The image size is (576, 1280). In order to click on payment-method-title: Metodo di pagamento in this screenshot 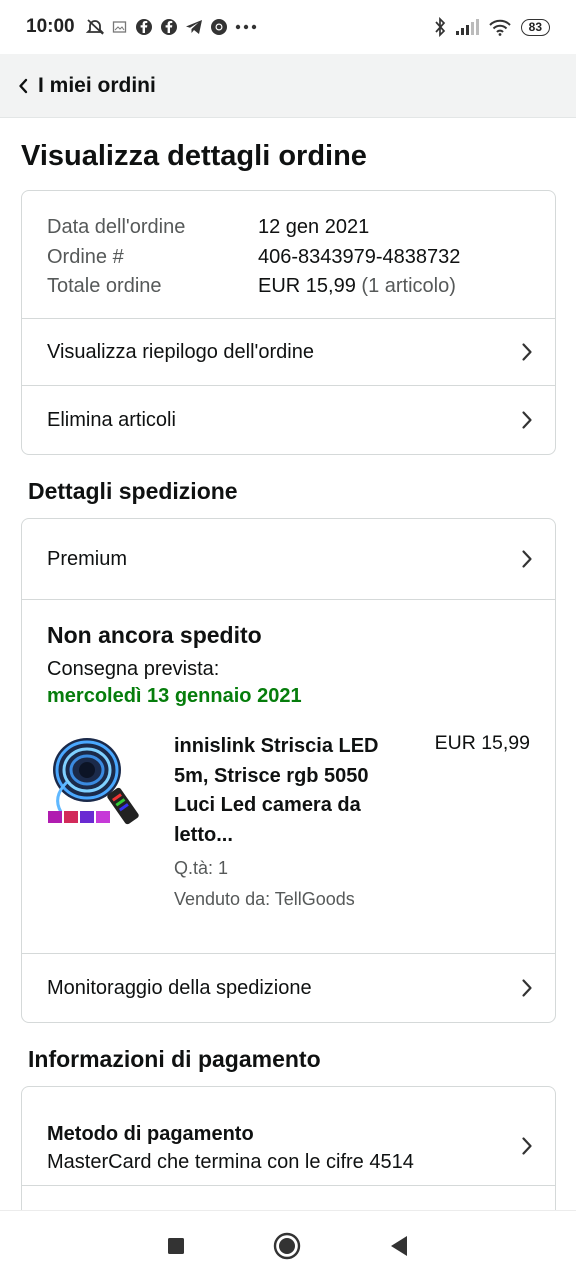, I will do `click(150, 1133)`.